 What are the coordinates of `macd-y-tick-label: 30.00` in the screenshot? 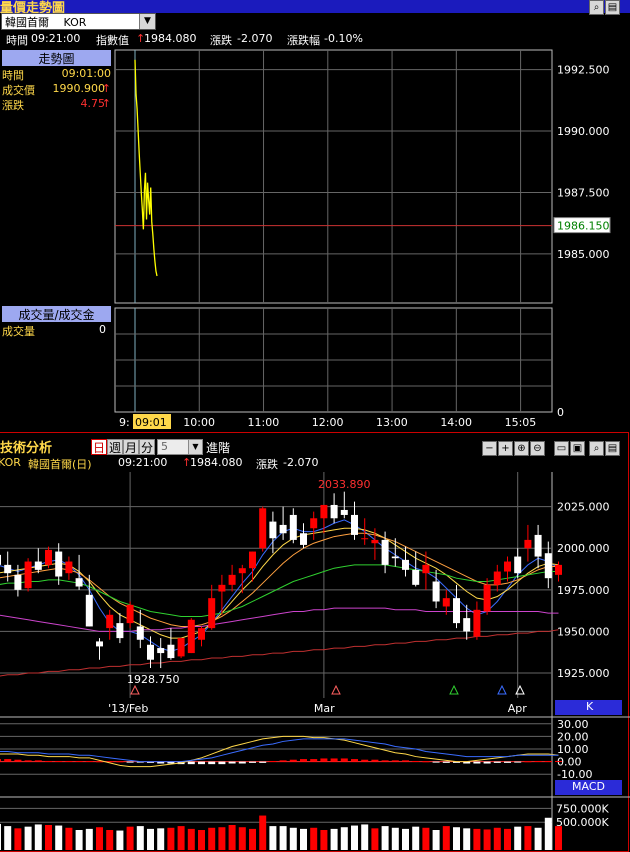 It's located at (573, 724).